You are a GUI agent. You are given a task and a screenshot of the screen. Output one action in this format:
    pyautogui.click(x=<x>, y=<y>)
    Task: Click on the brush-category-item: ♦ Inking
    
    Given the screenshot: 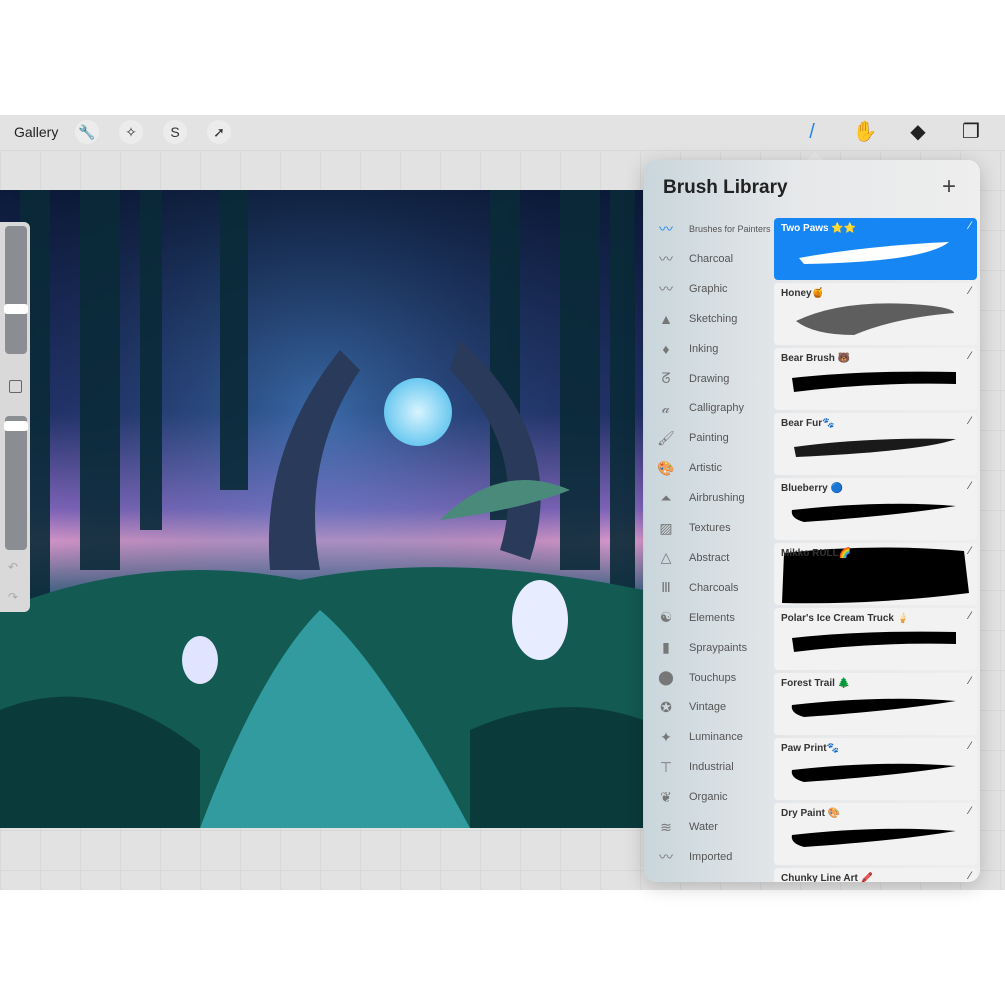 What is the action you would take?
    pyautogui.click(x=716, y=349)
    